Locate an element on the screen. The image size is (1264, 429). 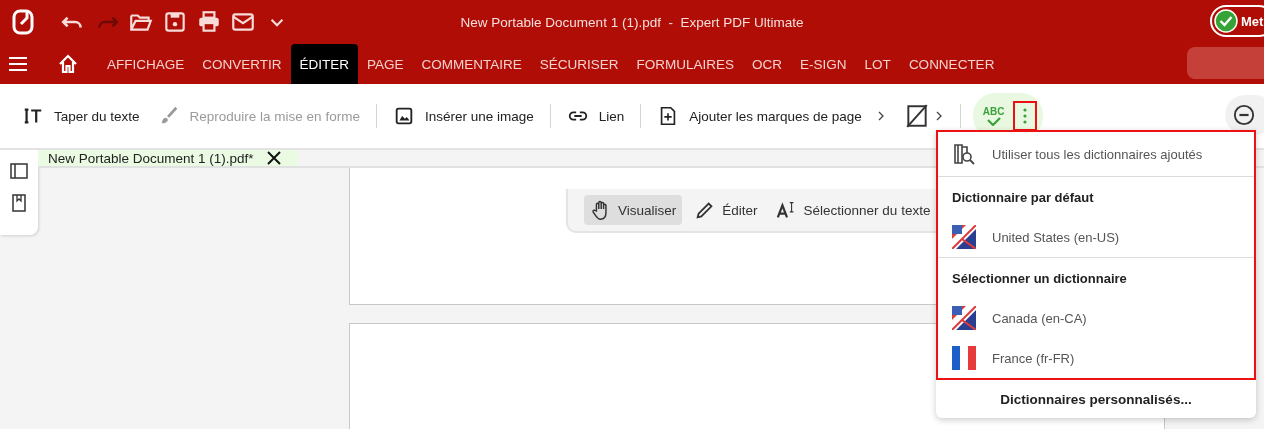
panel-toggle-button is located at coordinates (19, 171).